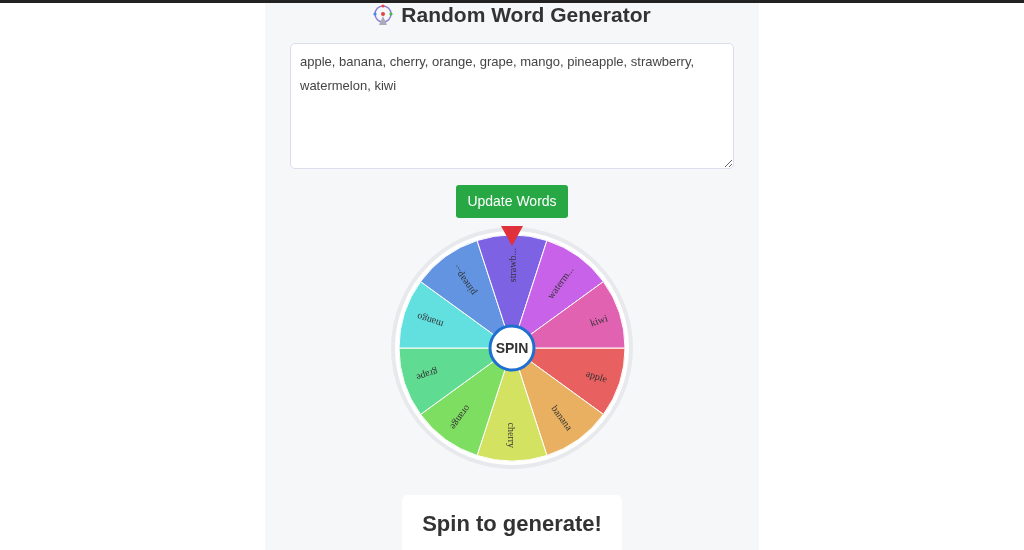 The width and height of the screenshot is (1024, 550). I want to click on result-text: Spin to generate!, so click(512, 522).